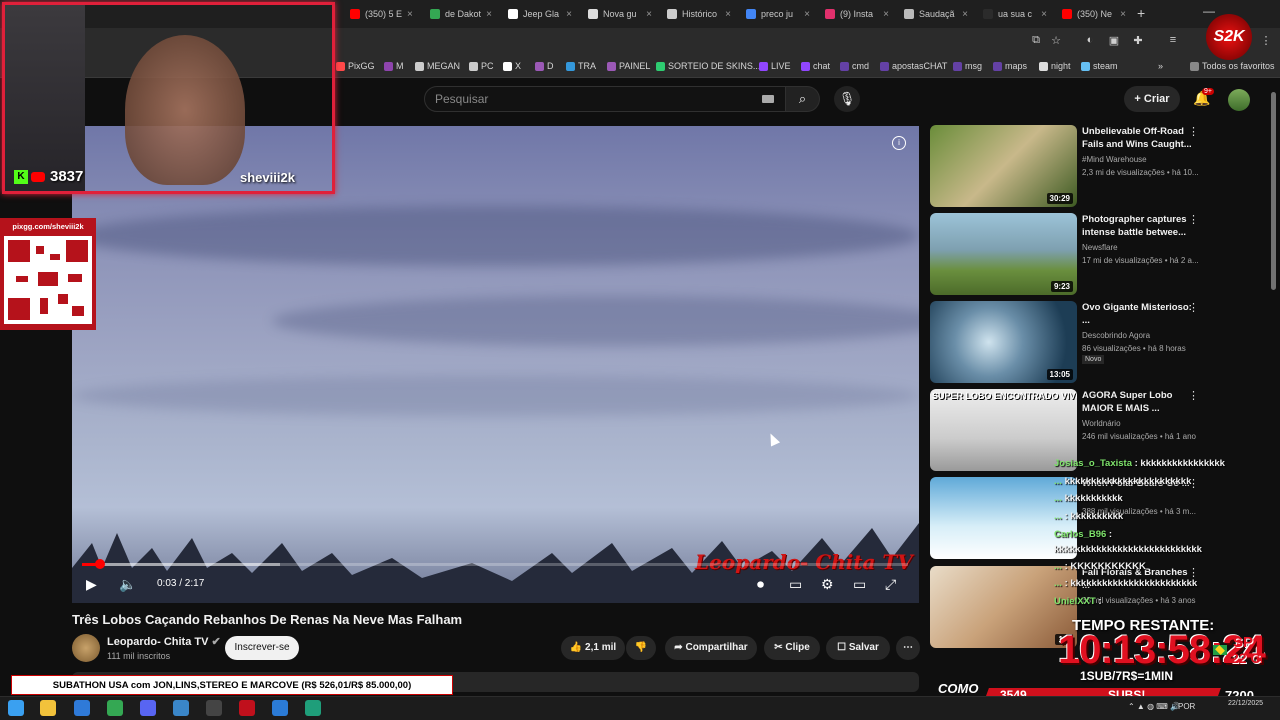  What do you see at coordinates (795, 584) in the screenshot?
I see `subtitles-icon: ▭` at bounding box center [795, 584].